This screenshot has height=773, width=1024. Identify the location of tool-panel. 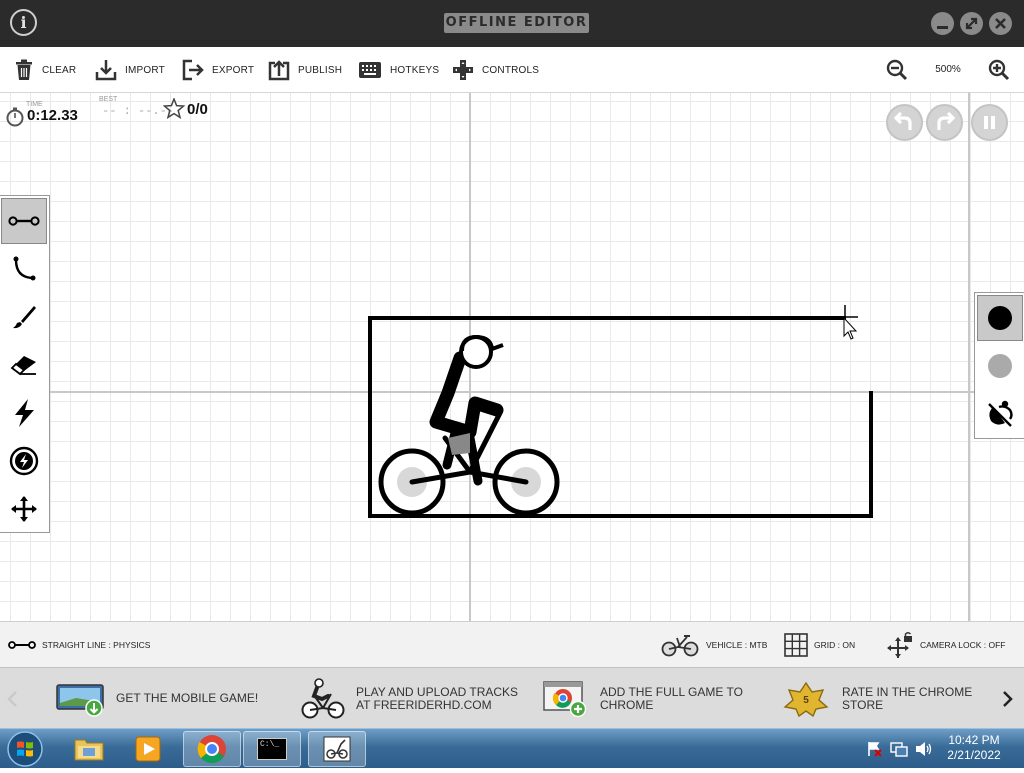
(25, 364).